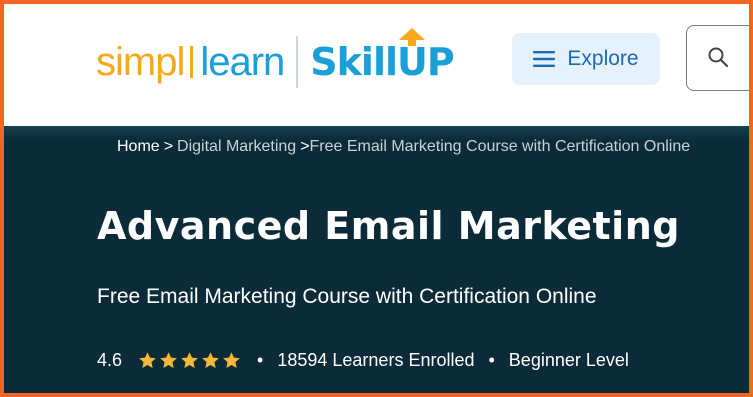 The image size is (753, 397). I want to click on logo-mark, so click(192, 62).